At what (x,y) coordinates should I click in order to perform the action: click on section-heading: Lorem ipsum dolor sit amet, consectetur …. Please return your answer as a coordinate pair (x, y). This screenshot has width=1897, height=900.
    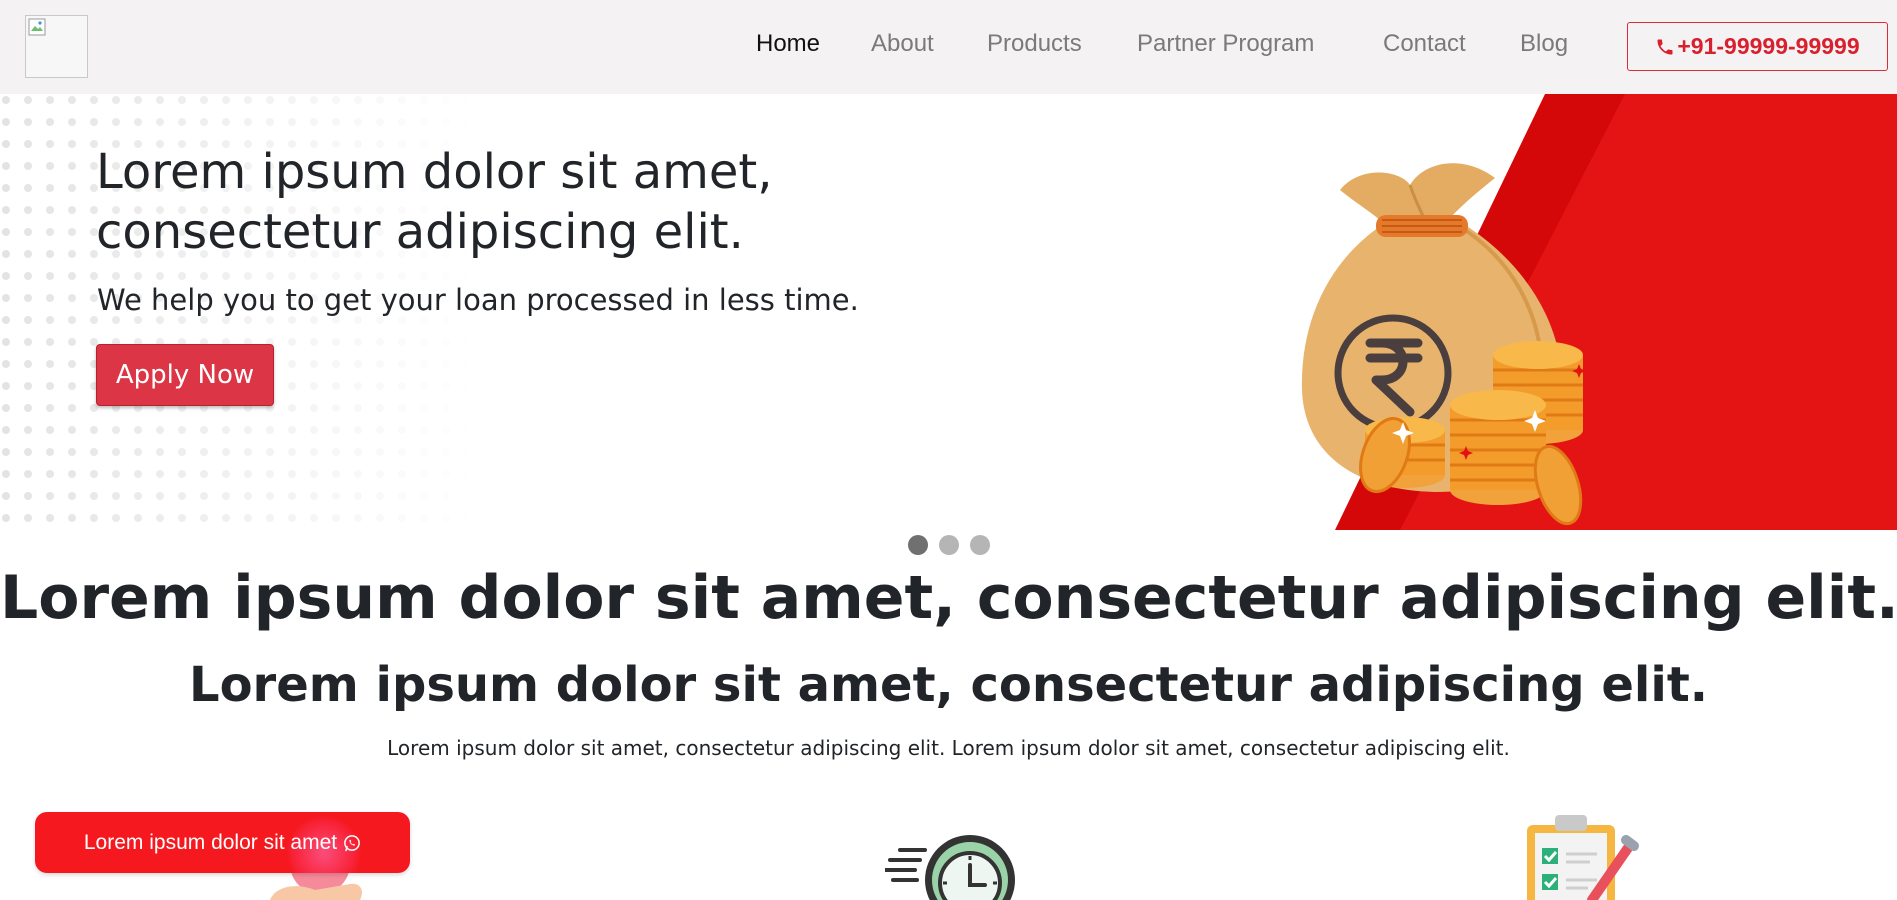
    Looking at the image, I should click on (948, 598).